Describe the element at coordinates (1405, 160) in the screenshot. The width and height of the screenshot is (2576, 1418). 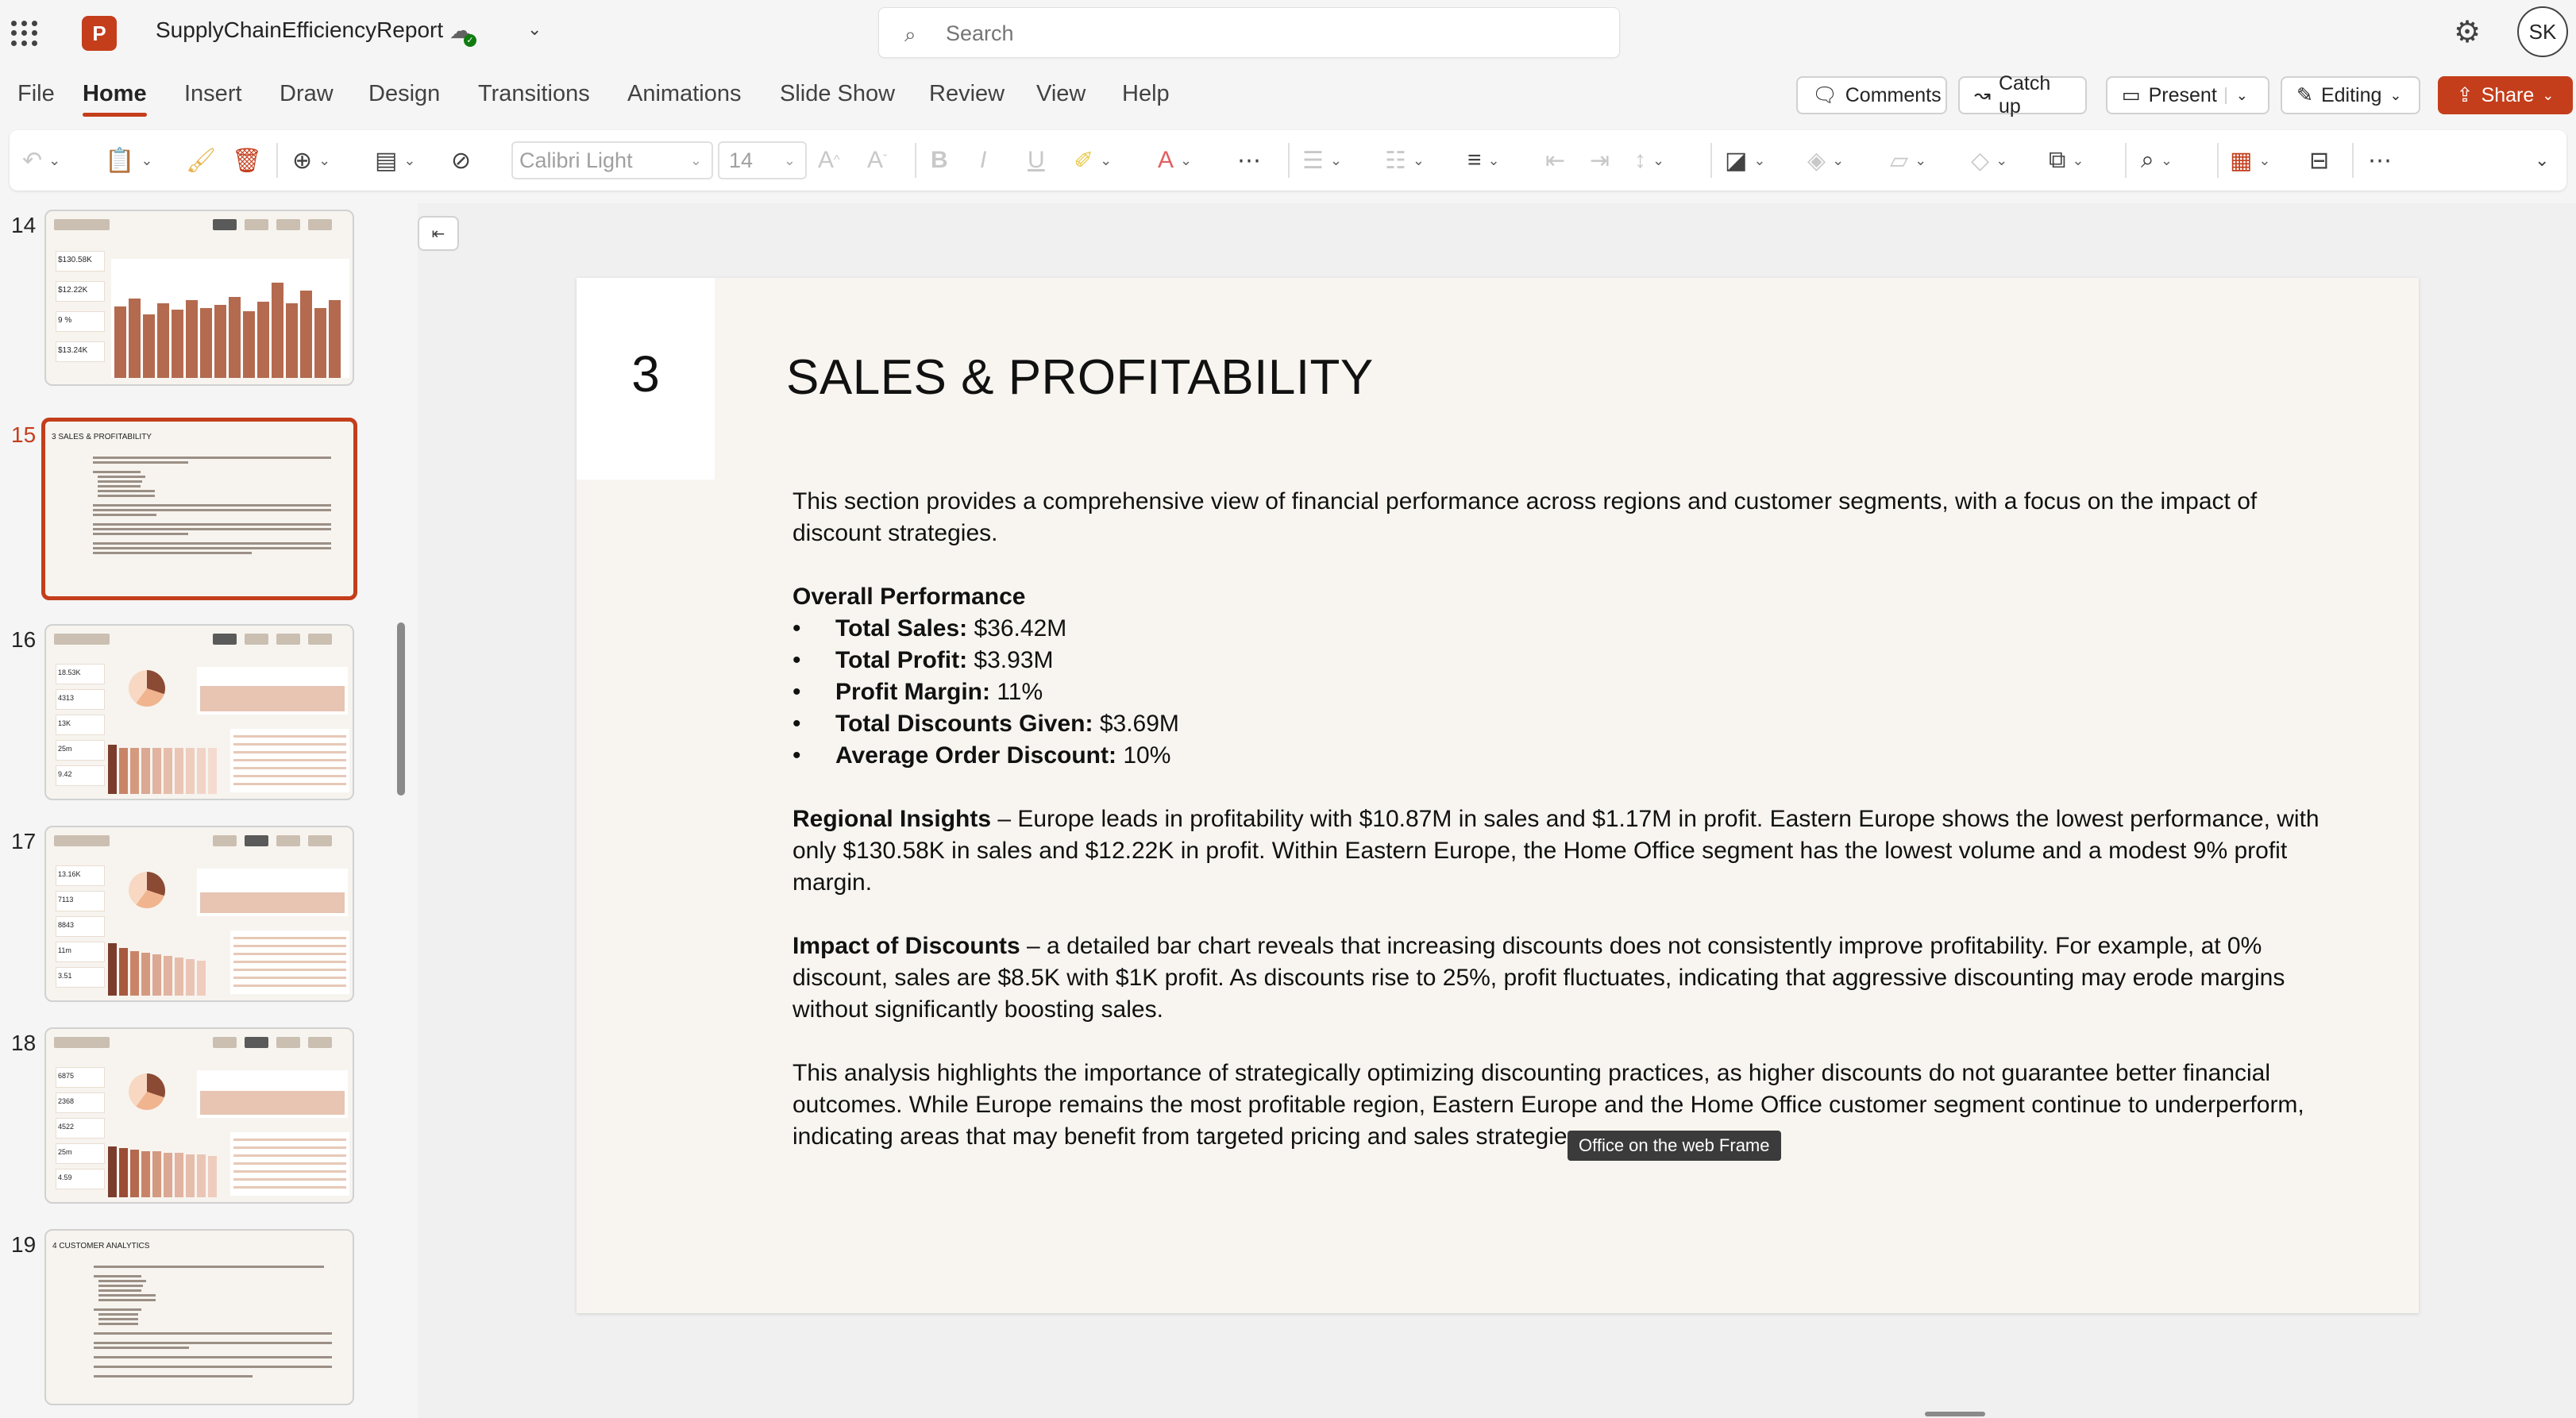
I see `numbering-icon: ☷ ⌄` at that location.